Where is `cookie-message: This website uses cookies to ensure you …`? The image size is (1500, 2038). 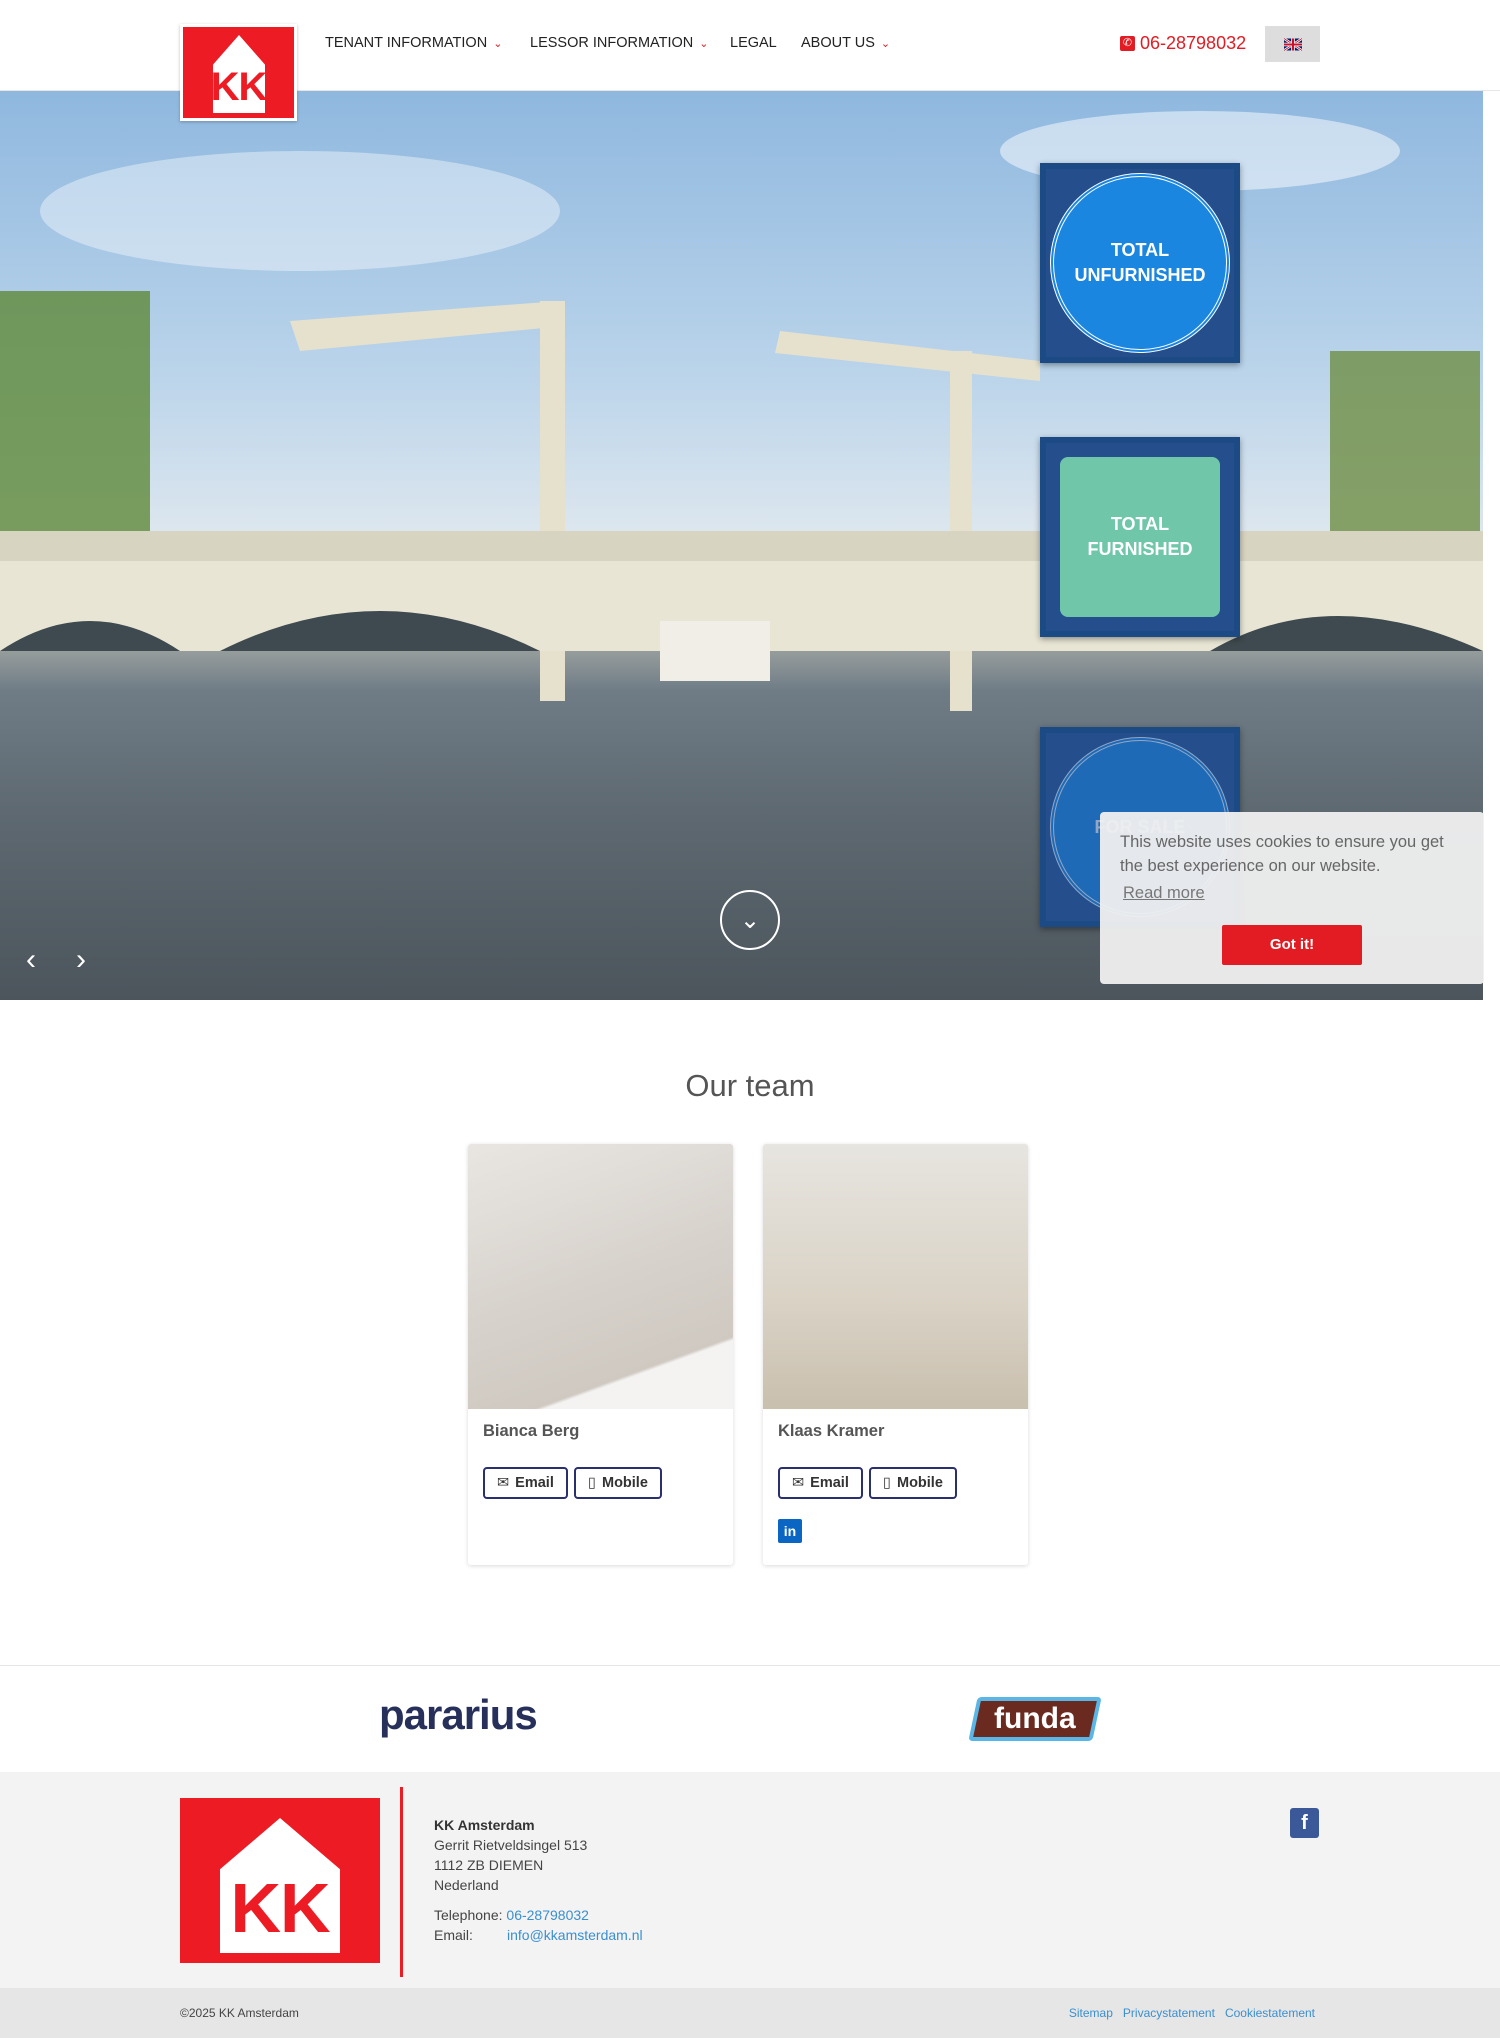 cookie-message: This website uses cookies to ensure you … is located at coordinates (1282, 854).